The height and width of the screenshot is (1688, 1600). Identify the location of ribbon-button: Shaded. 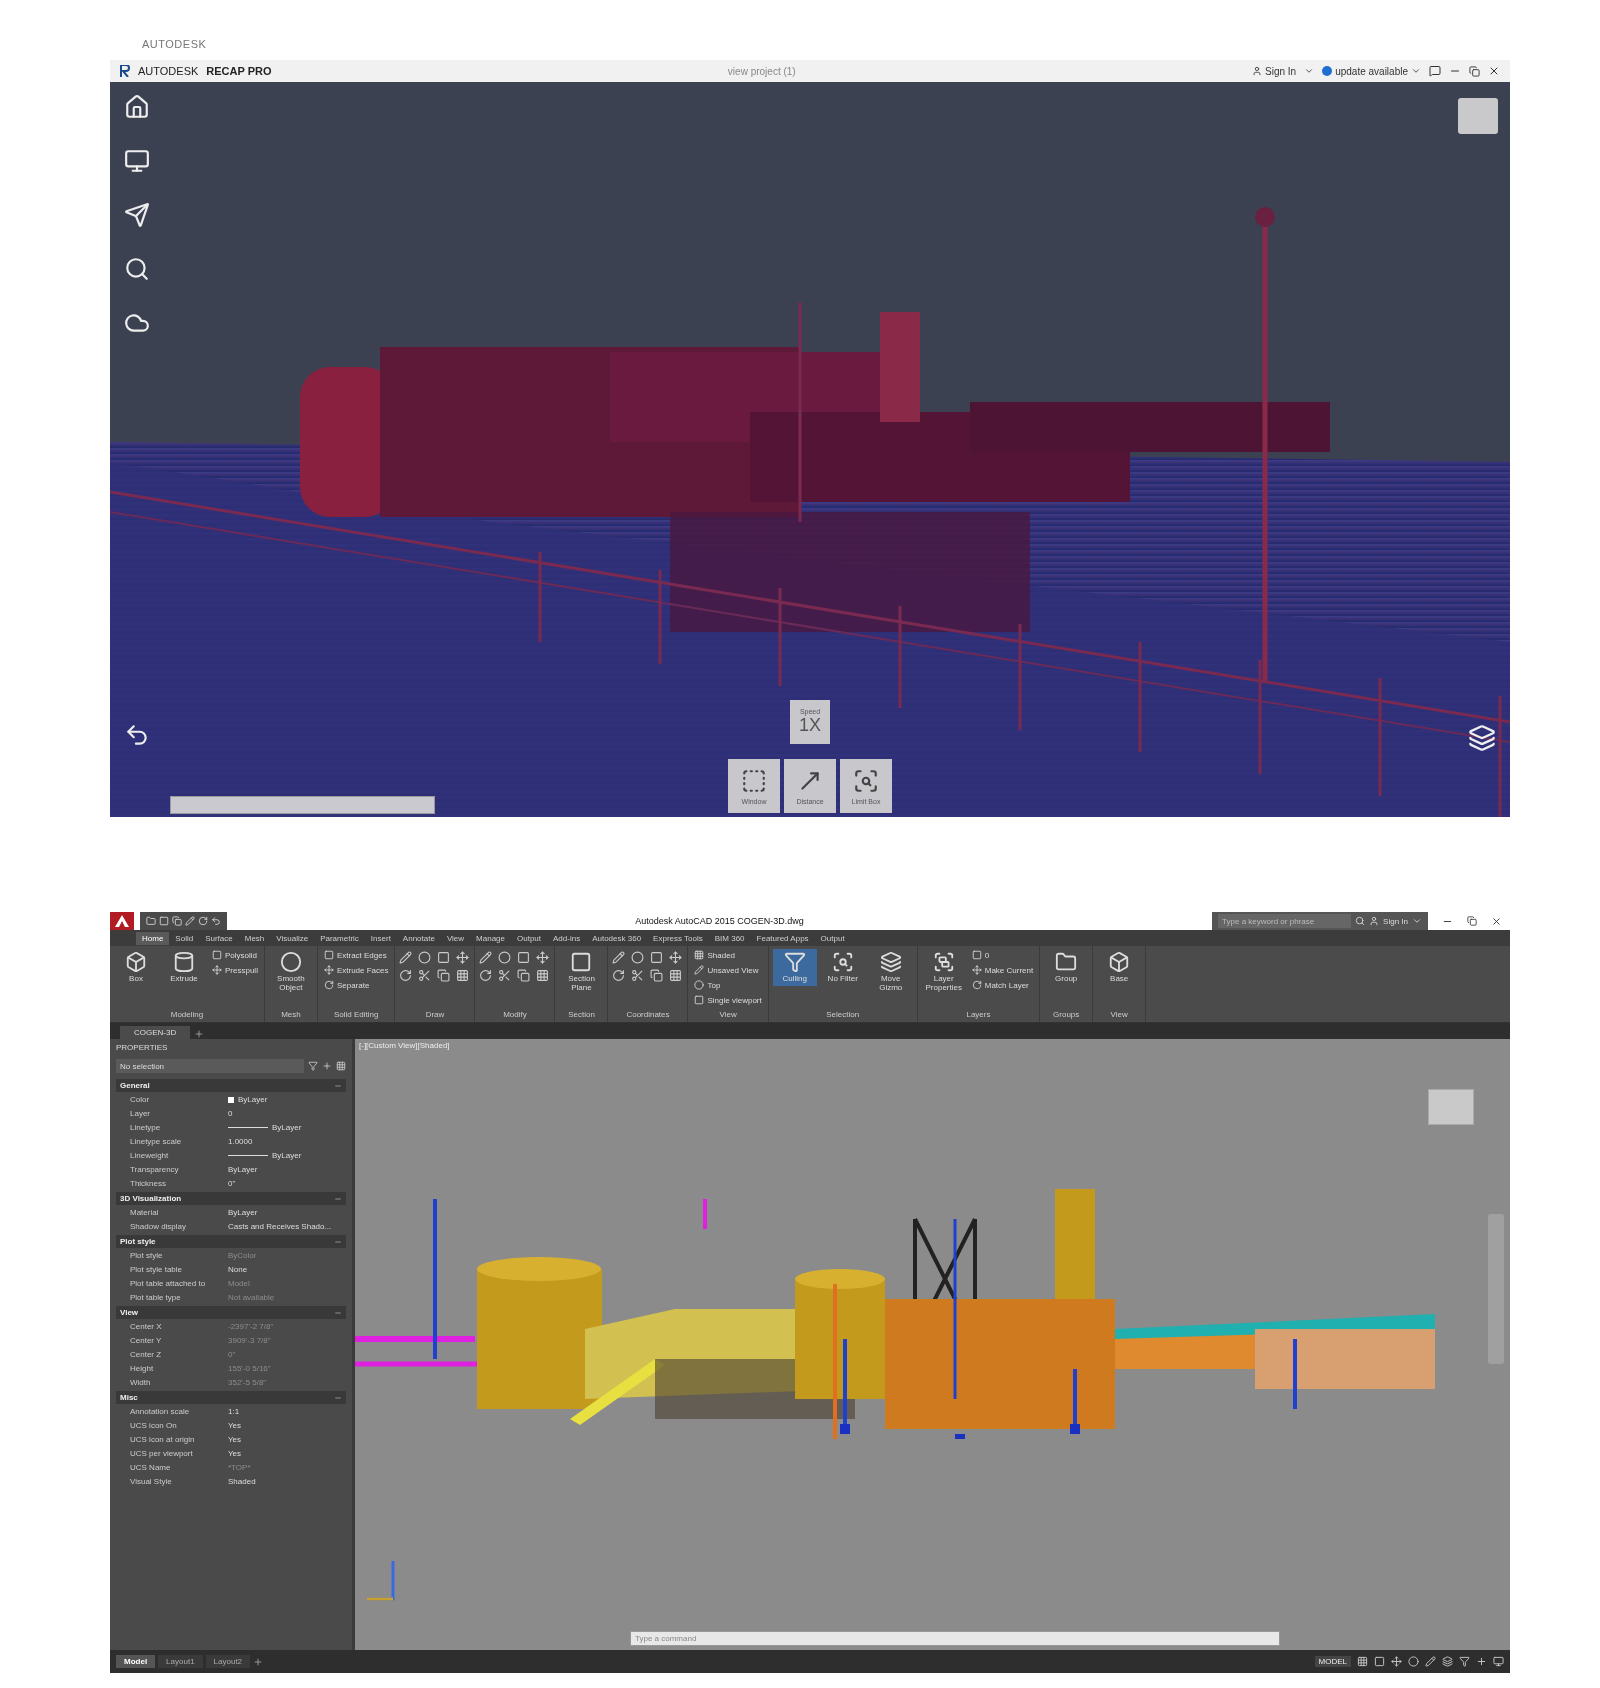
(728, 955).